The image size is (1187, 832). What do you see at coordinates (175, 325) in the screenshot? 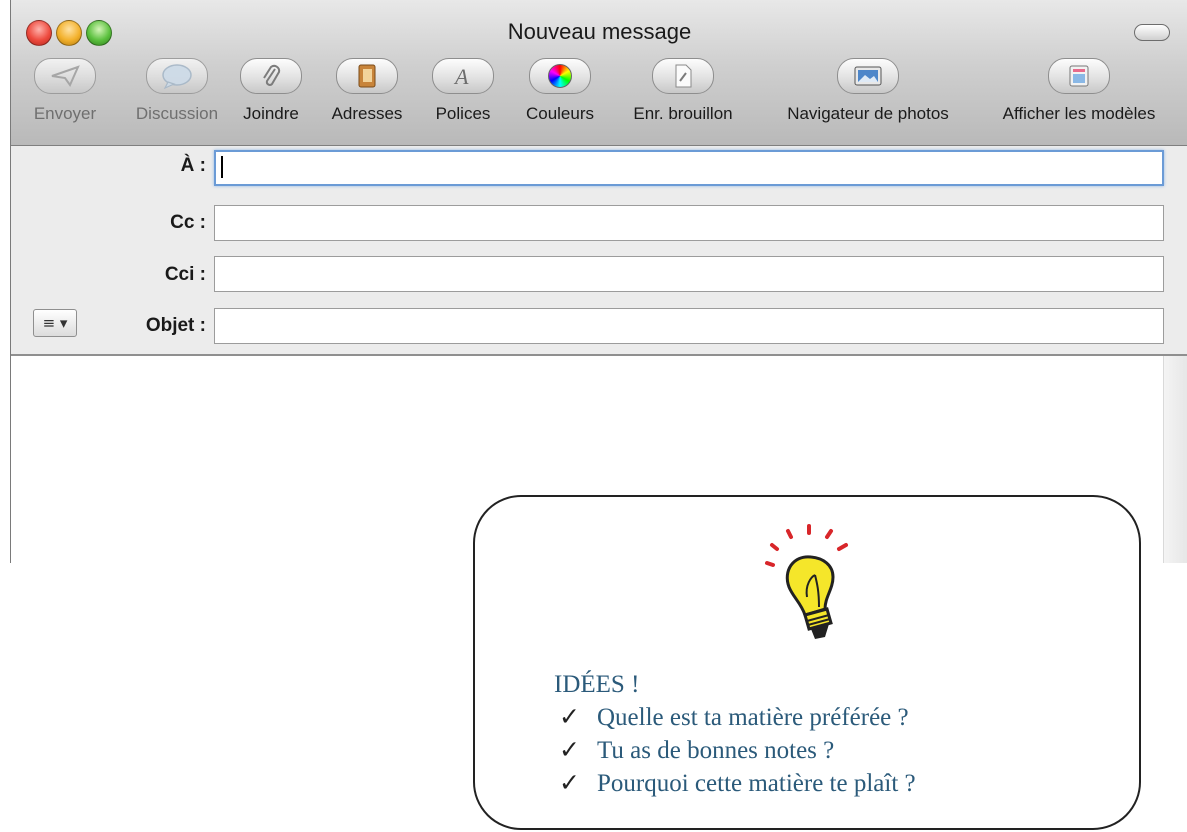
I see `subject-label: Objet :` at bounding box center [175, 325].